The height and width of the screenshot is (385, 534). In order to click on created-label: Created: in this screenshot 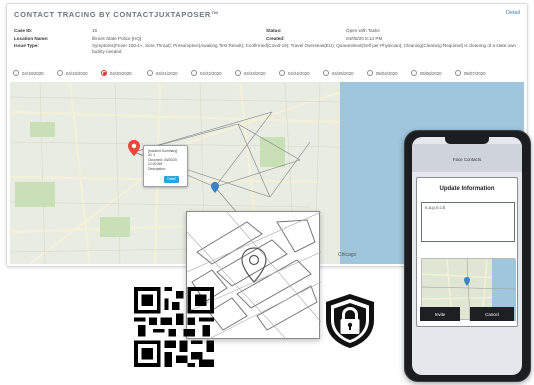, I will do `click(275, 38)`.